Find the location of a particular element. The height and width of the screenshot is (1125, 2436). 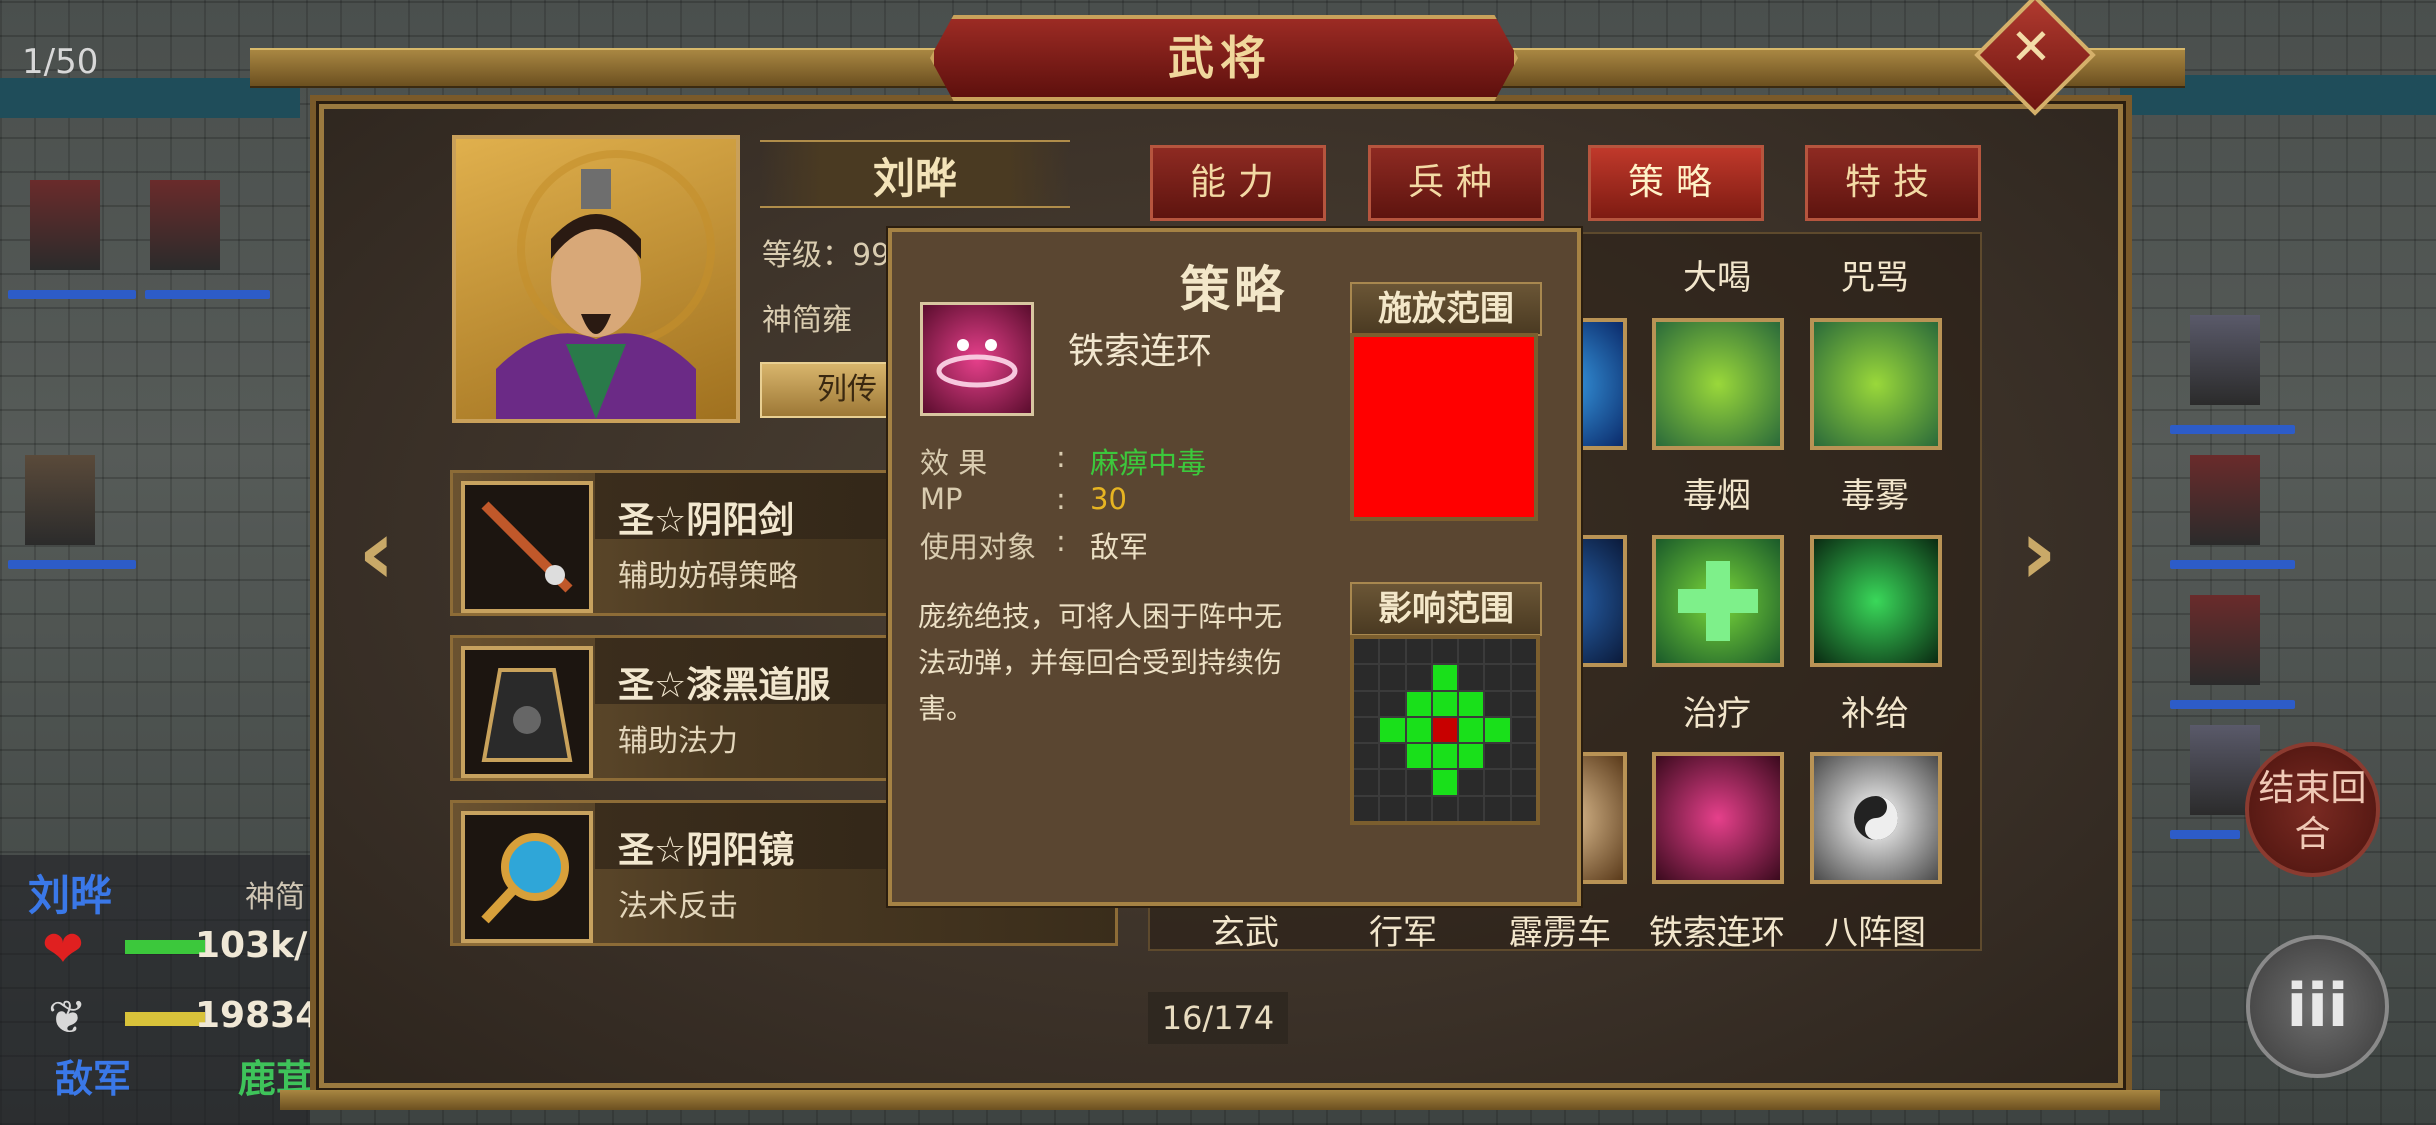

panel-title: 武将 is located at coordinates (1220, 58).